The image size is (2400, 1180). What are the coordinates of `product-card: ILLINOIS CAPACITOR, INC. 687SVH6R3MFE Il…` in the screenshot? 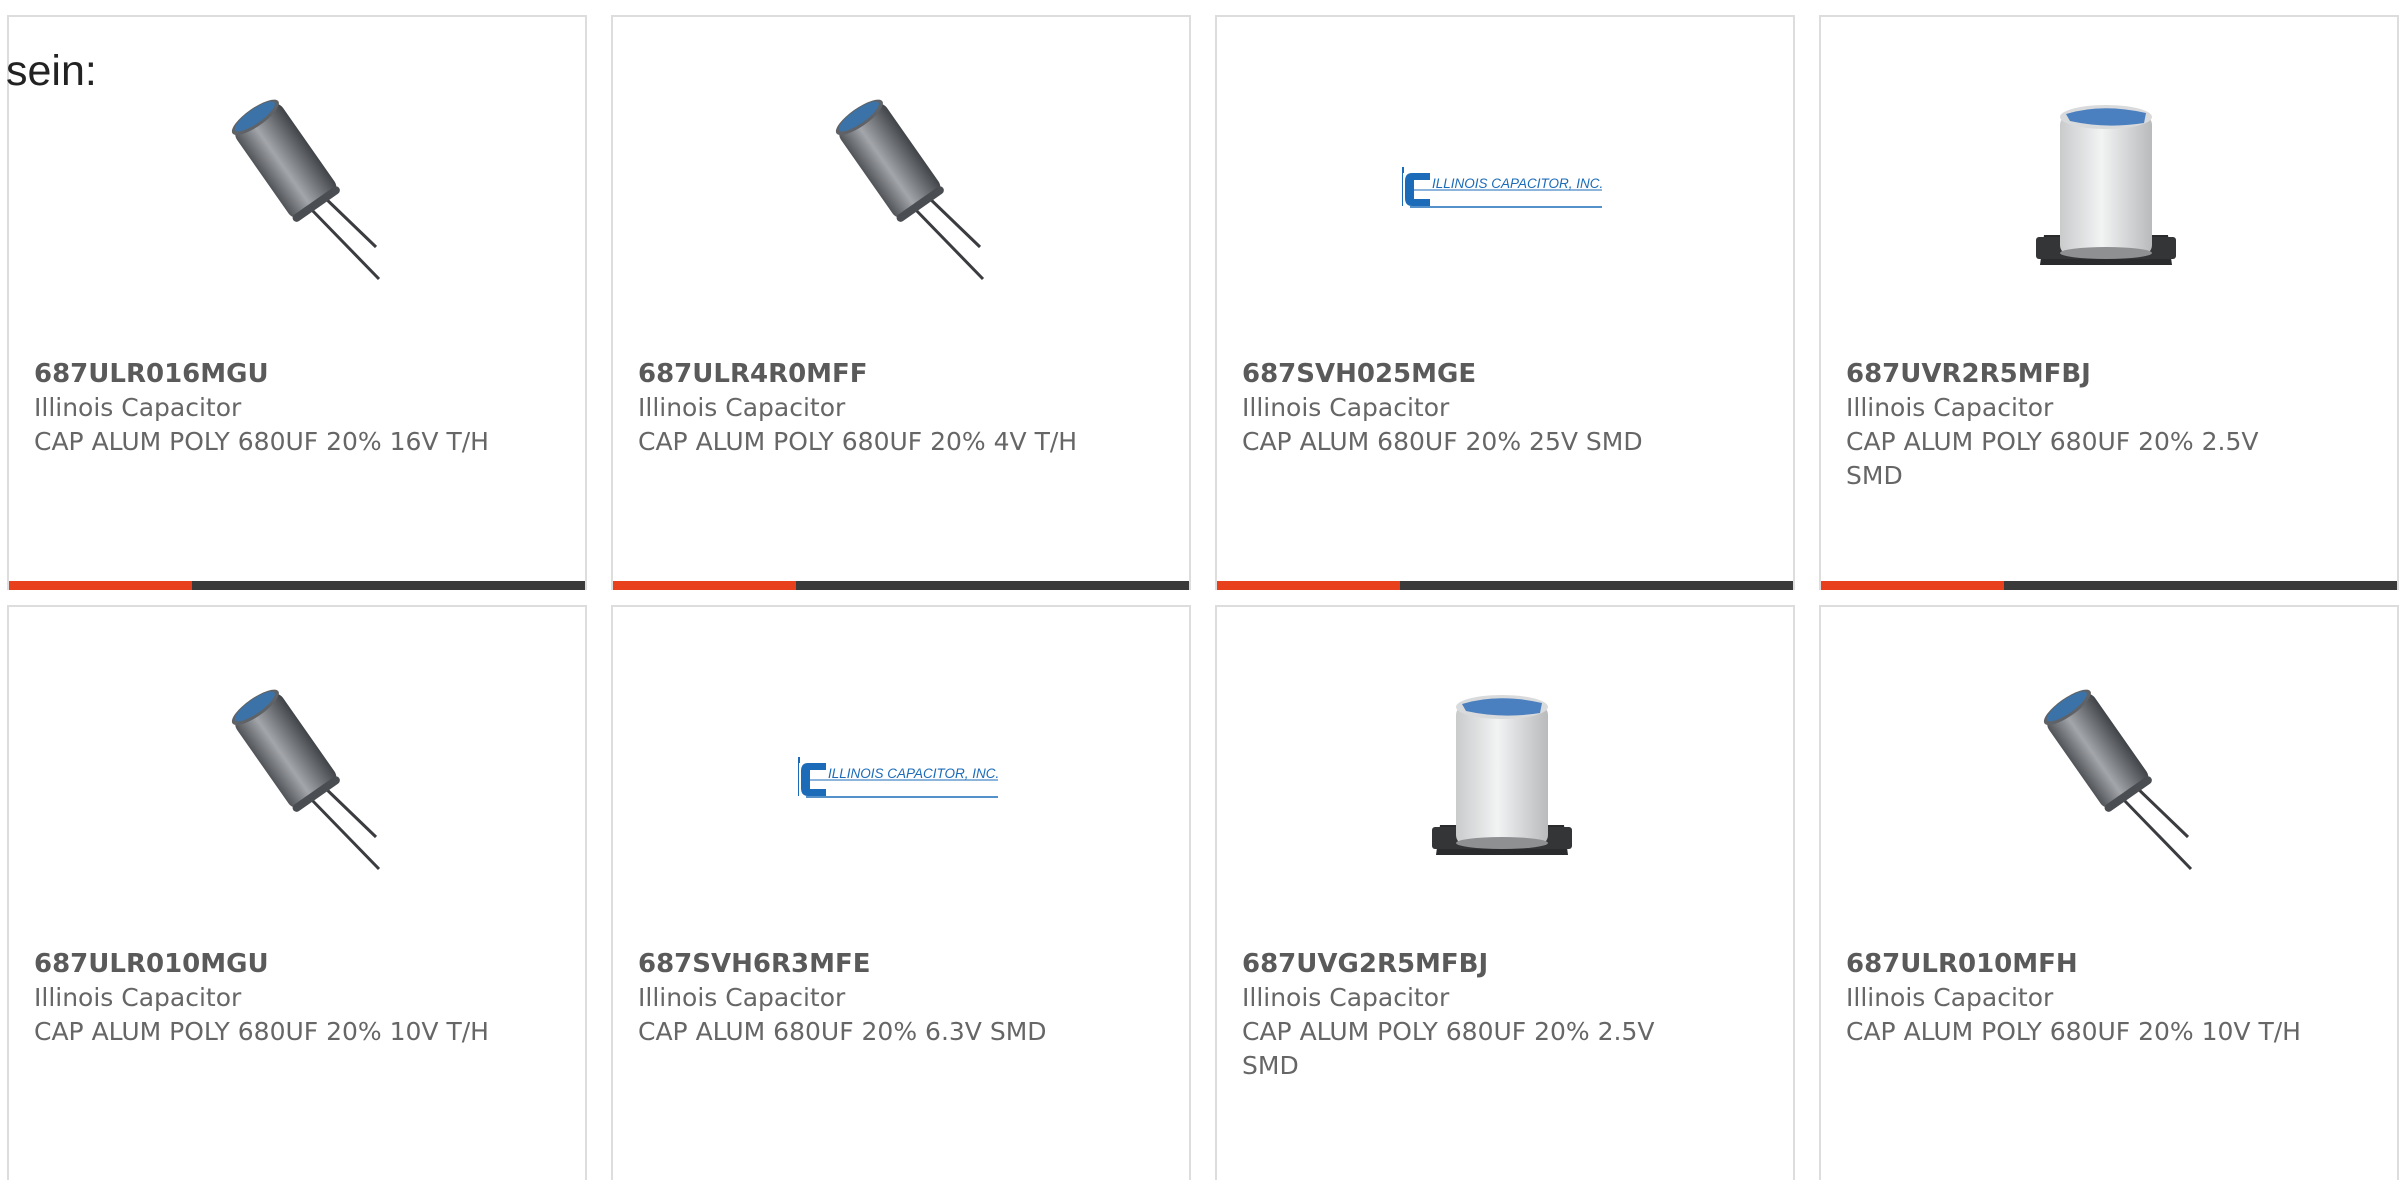 It's located at (901, 892).